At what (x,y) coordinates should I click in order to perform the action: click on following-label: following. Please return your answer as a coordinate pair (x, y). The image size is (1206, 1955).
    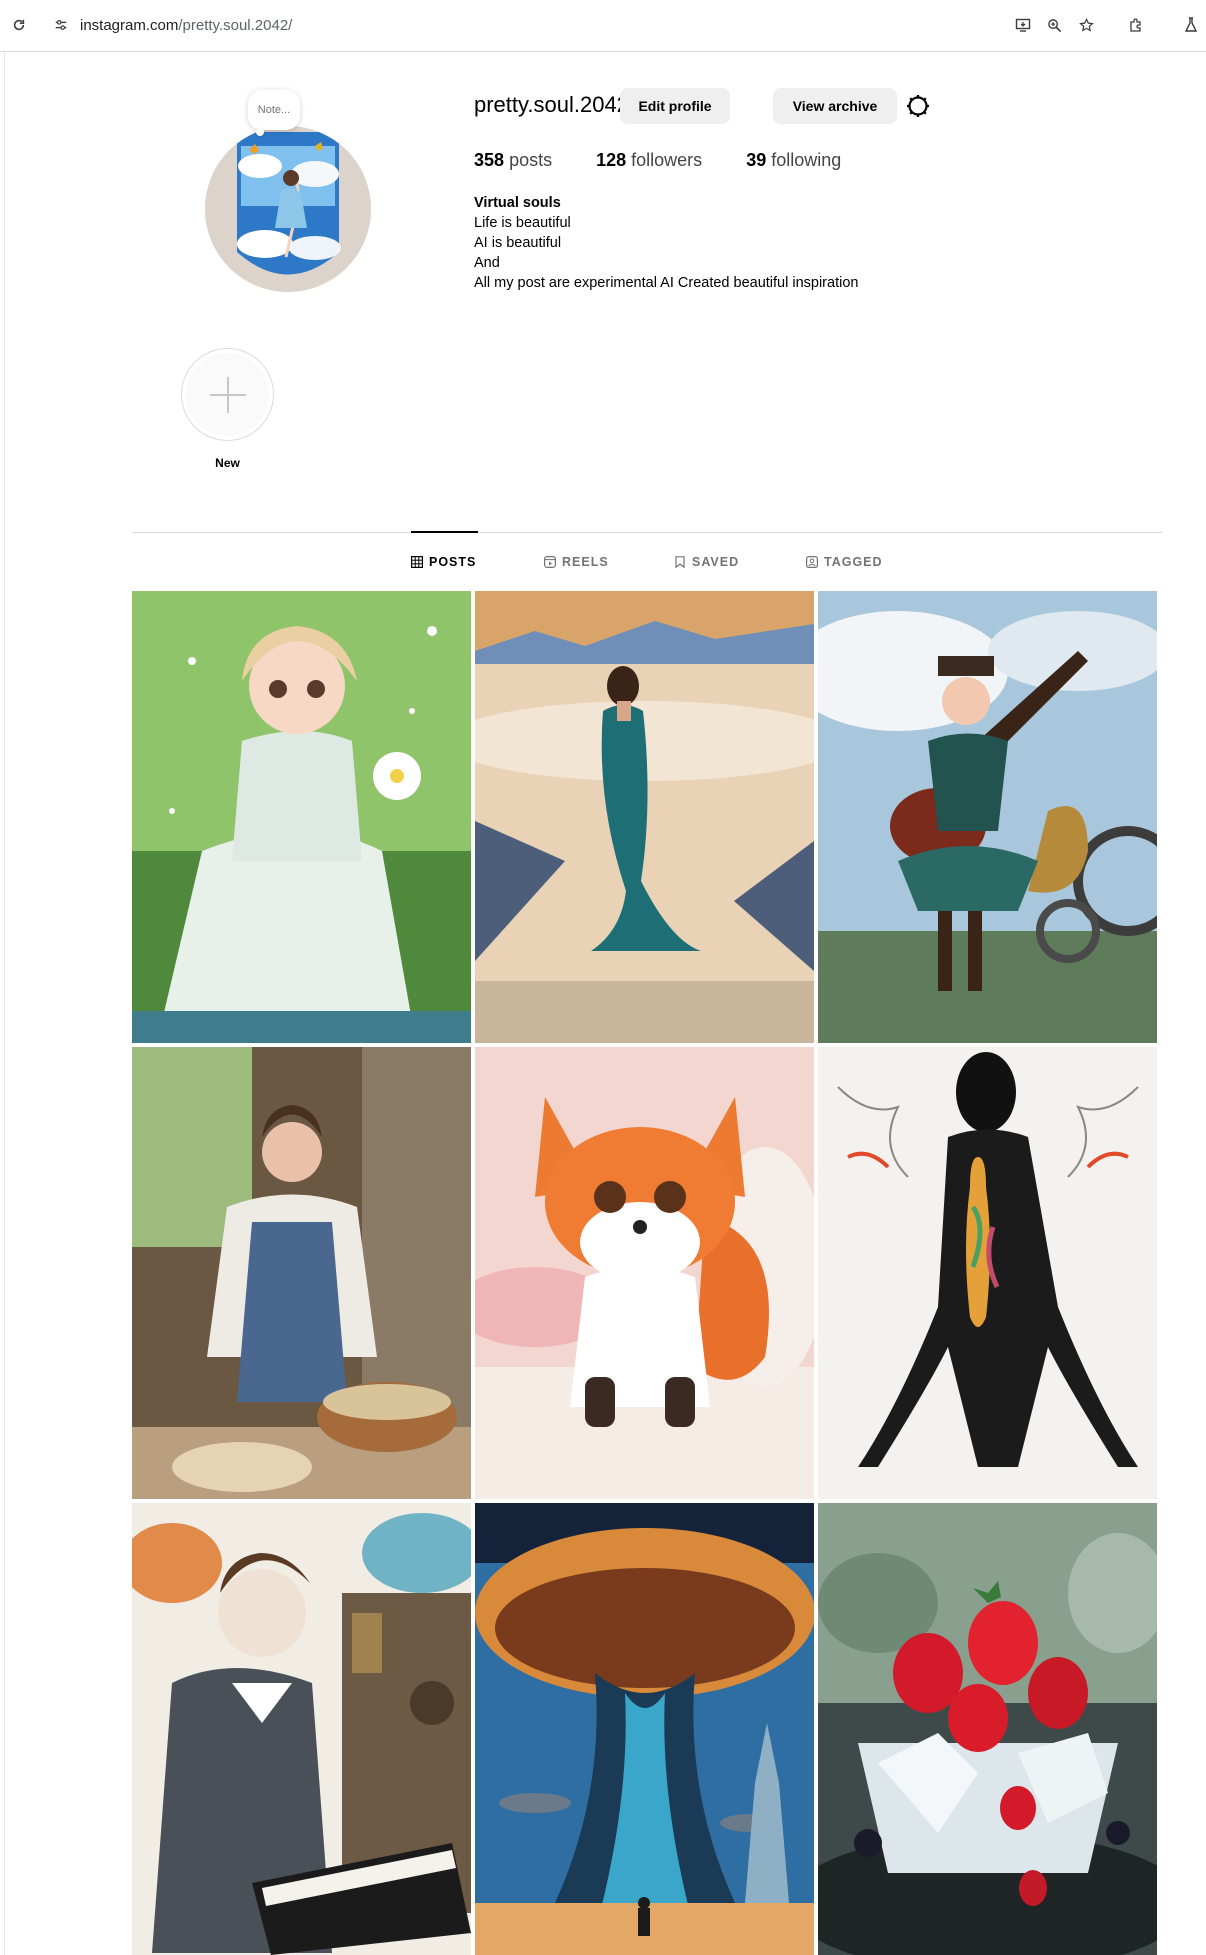
    Looking at the image, I should click on (806, 160).